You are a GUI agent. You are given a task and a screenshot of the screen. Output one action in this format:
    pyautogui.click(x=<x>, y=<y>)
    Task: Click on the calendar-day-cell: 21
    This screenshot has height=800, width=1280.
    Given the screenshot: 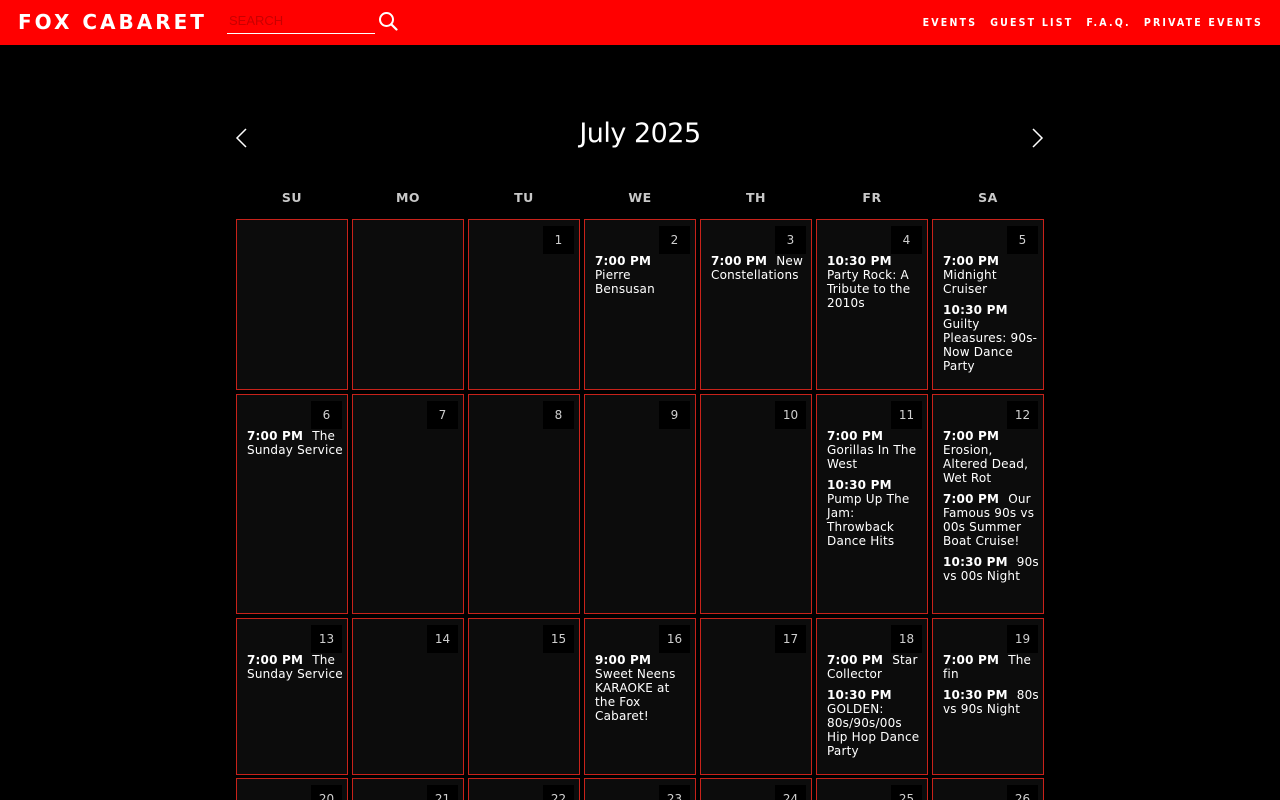 What is the action you would take?
    pyautogui.click(x=408, y=789)
    